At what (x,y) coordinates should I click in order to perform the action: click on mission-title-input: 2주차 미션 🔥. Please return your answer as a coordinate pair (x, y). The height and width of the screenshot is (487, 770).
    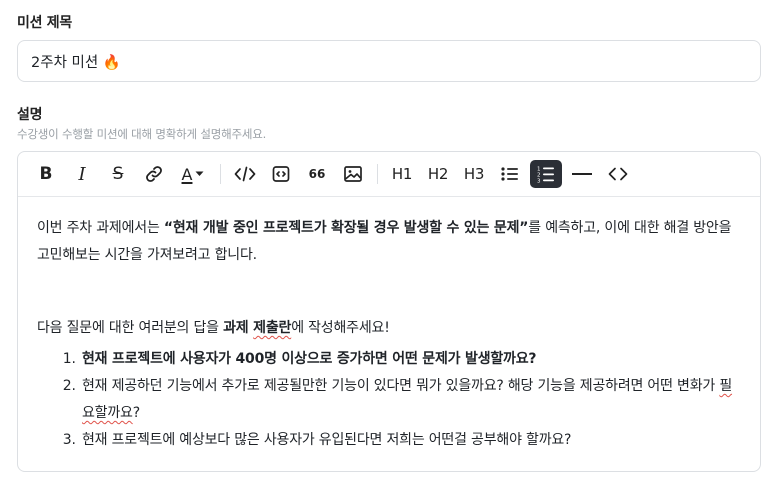
    Looking at the image, I should click on (389, 61).